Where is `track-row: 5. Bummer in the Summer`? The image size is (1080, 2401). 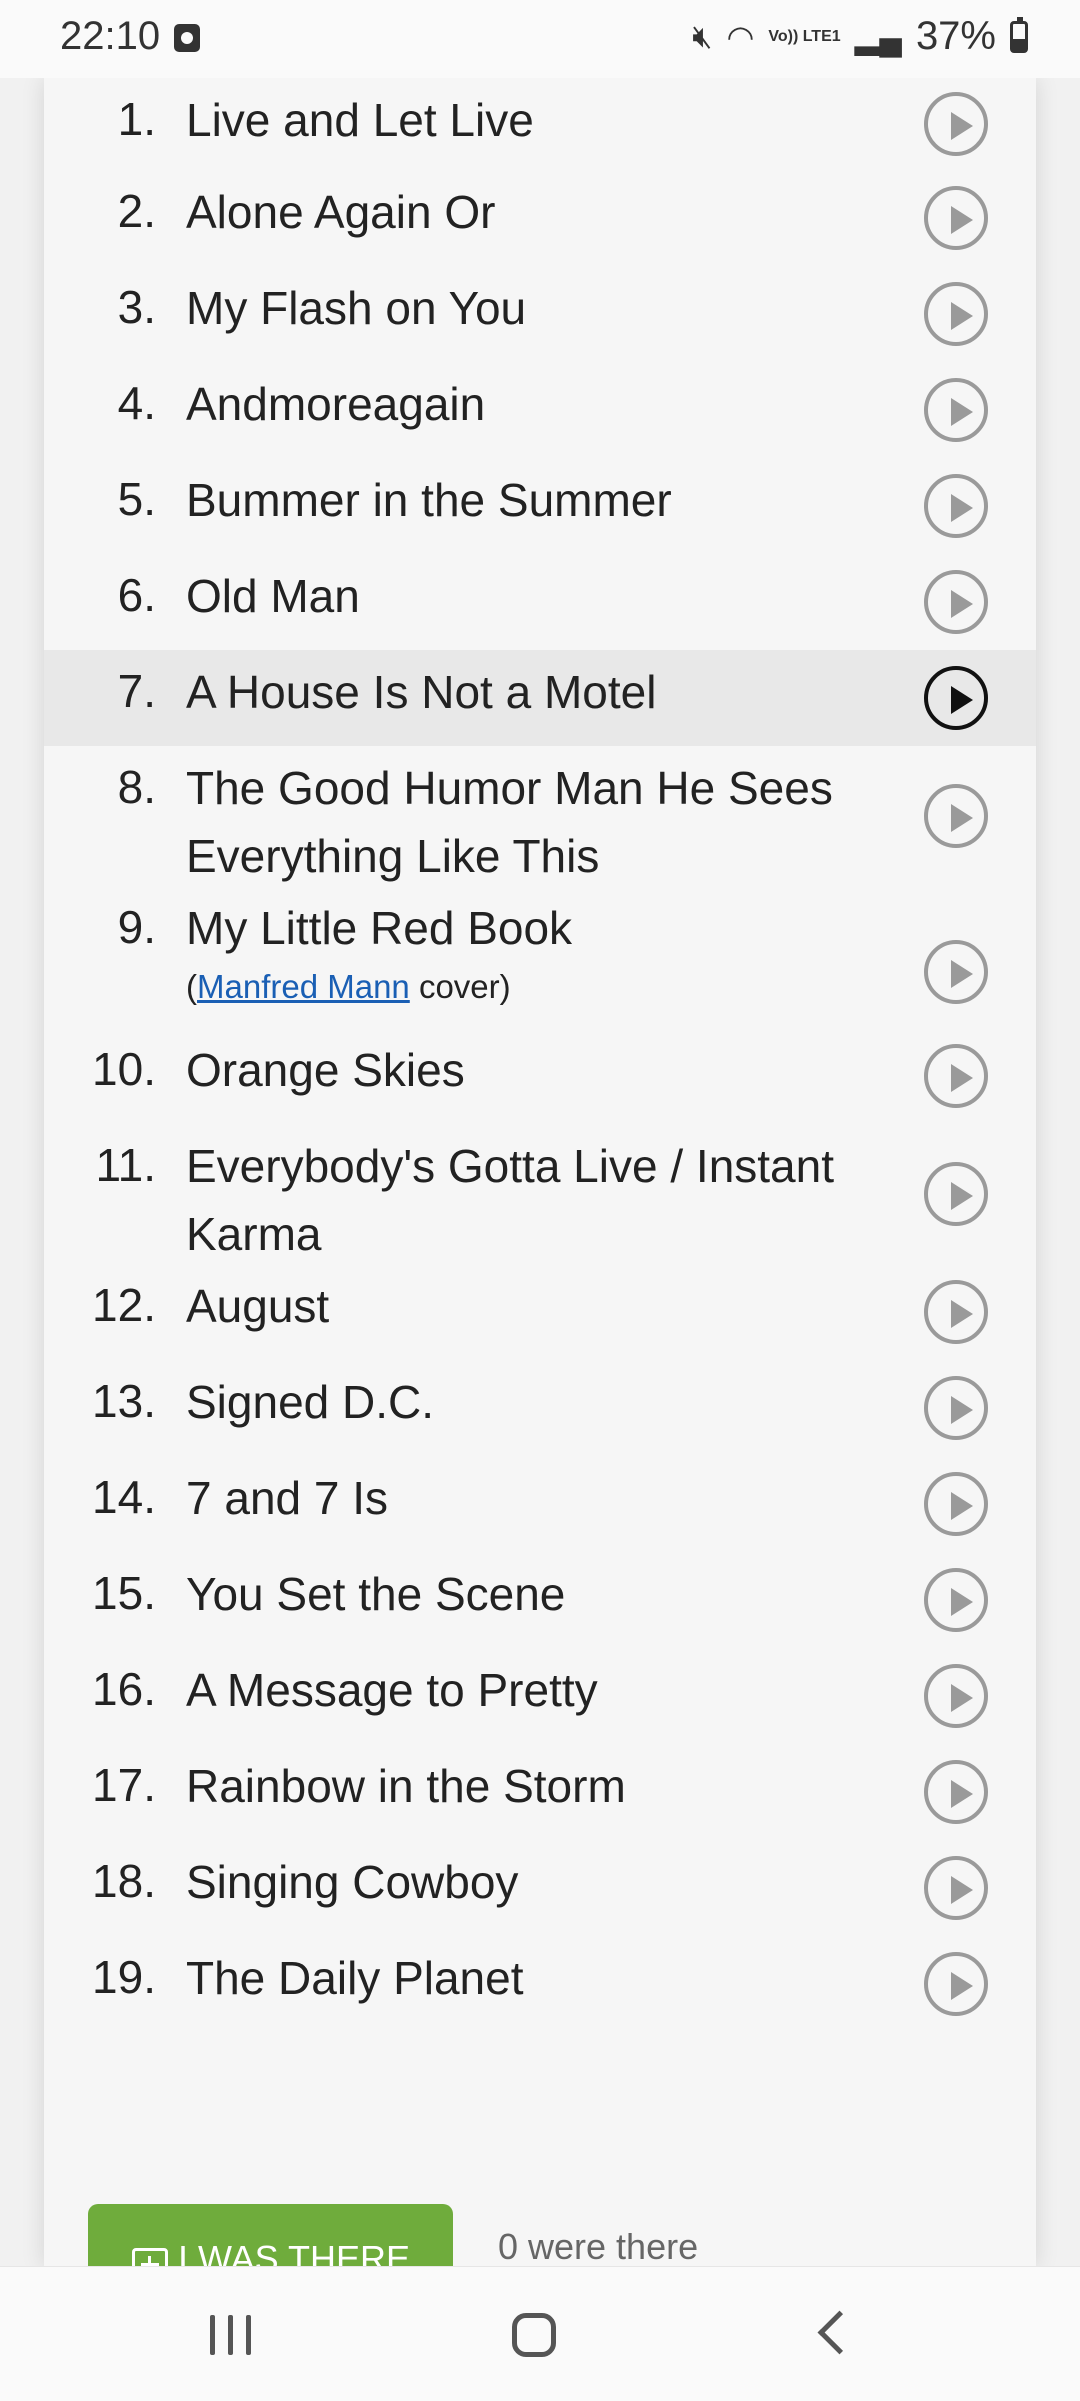 track-row: 5. Bummer in the Summer is located at coordinates (540, 506).